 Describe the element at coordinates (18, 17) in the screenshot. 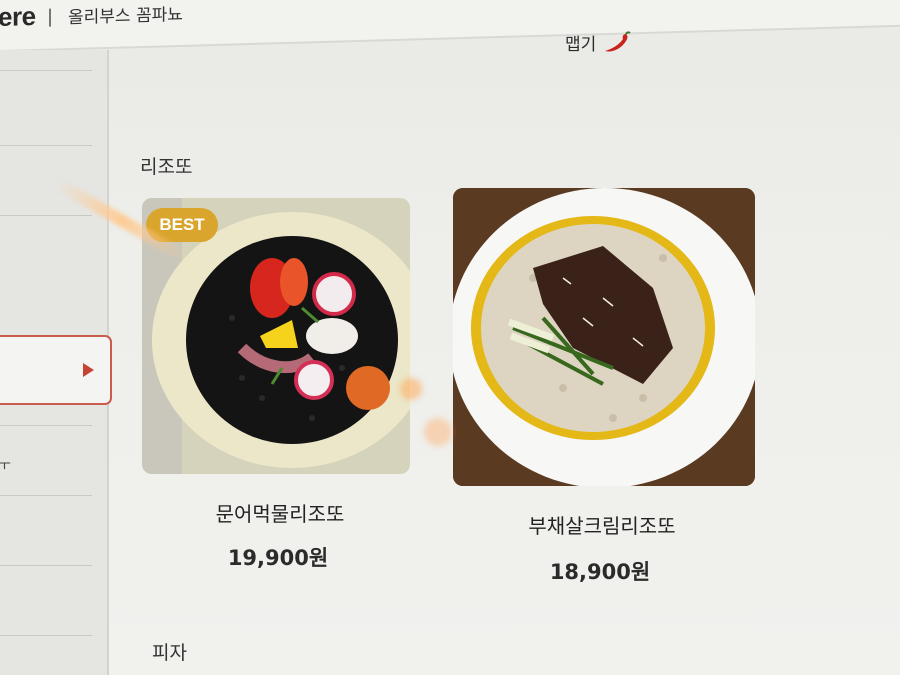

I see `brand-logo: ere` at that location.